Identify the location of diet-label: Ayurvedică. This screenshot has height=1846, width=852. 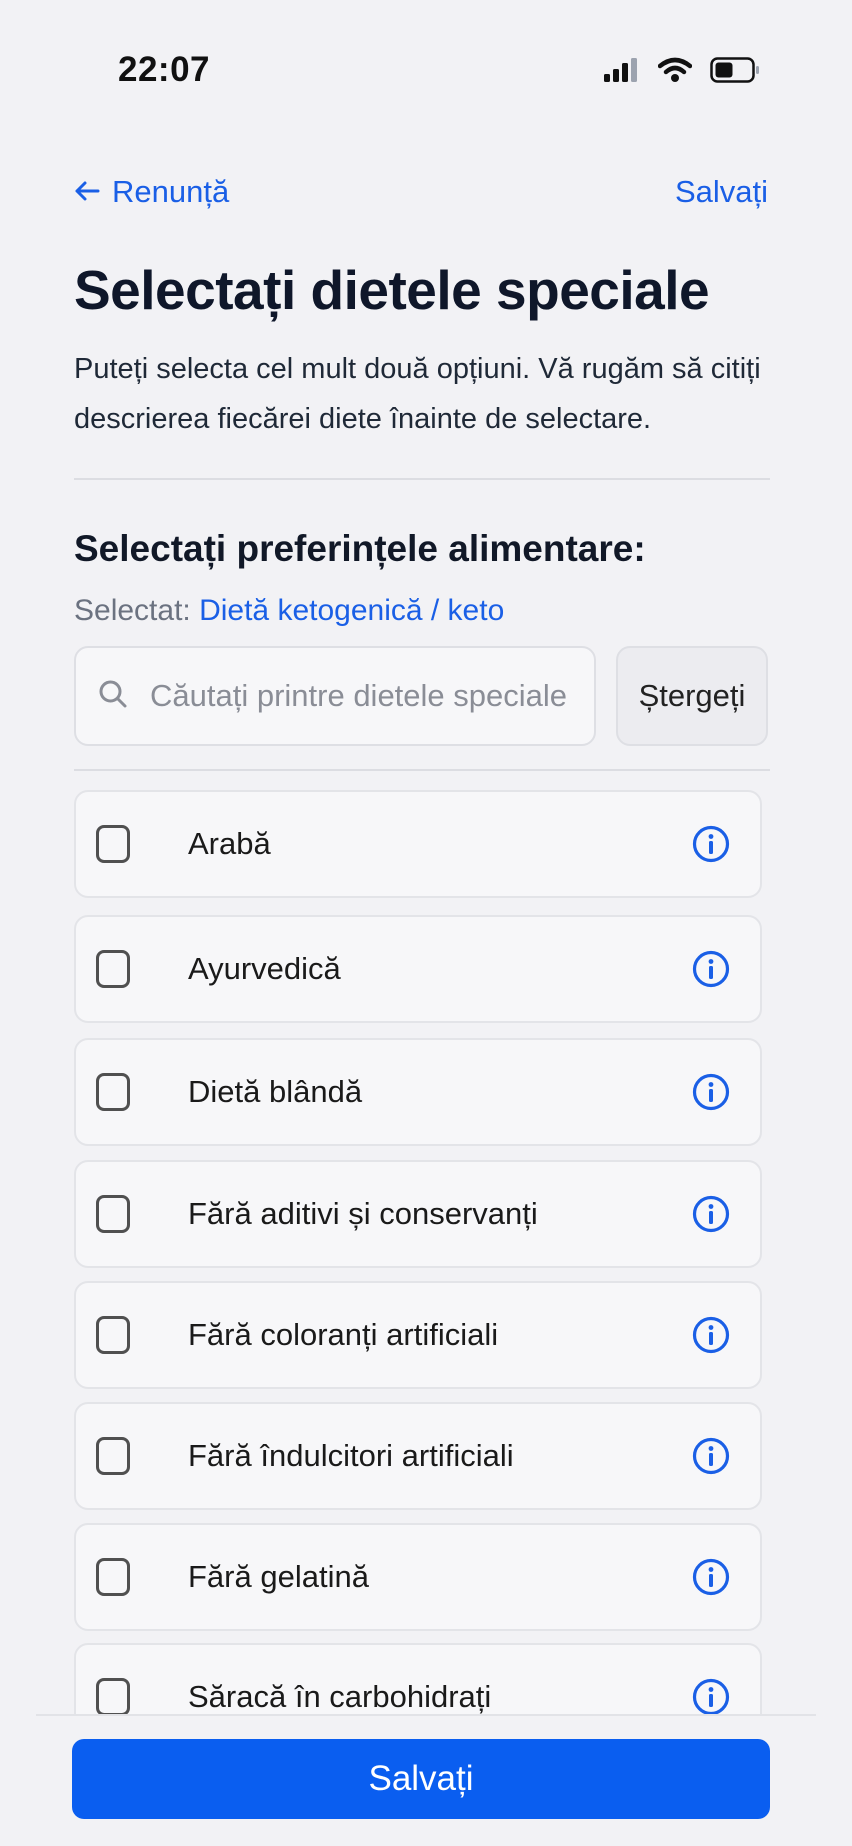
(264, 968).